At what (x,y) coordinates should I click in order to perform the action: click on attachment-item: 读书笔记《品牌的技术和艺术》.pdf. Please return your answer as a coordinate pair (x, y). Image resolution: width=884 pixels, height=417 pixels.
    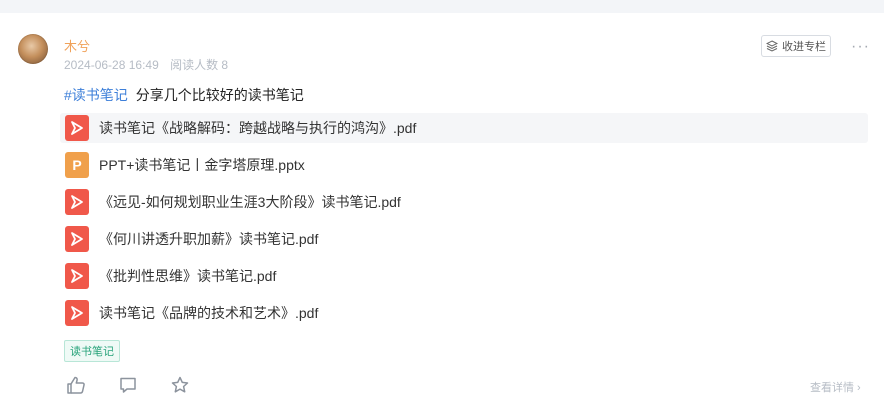
    Looking at the image, I should click on (464, 313).